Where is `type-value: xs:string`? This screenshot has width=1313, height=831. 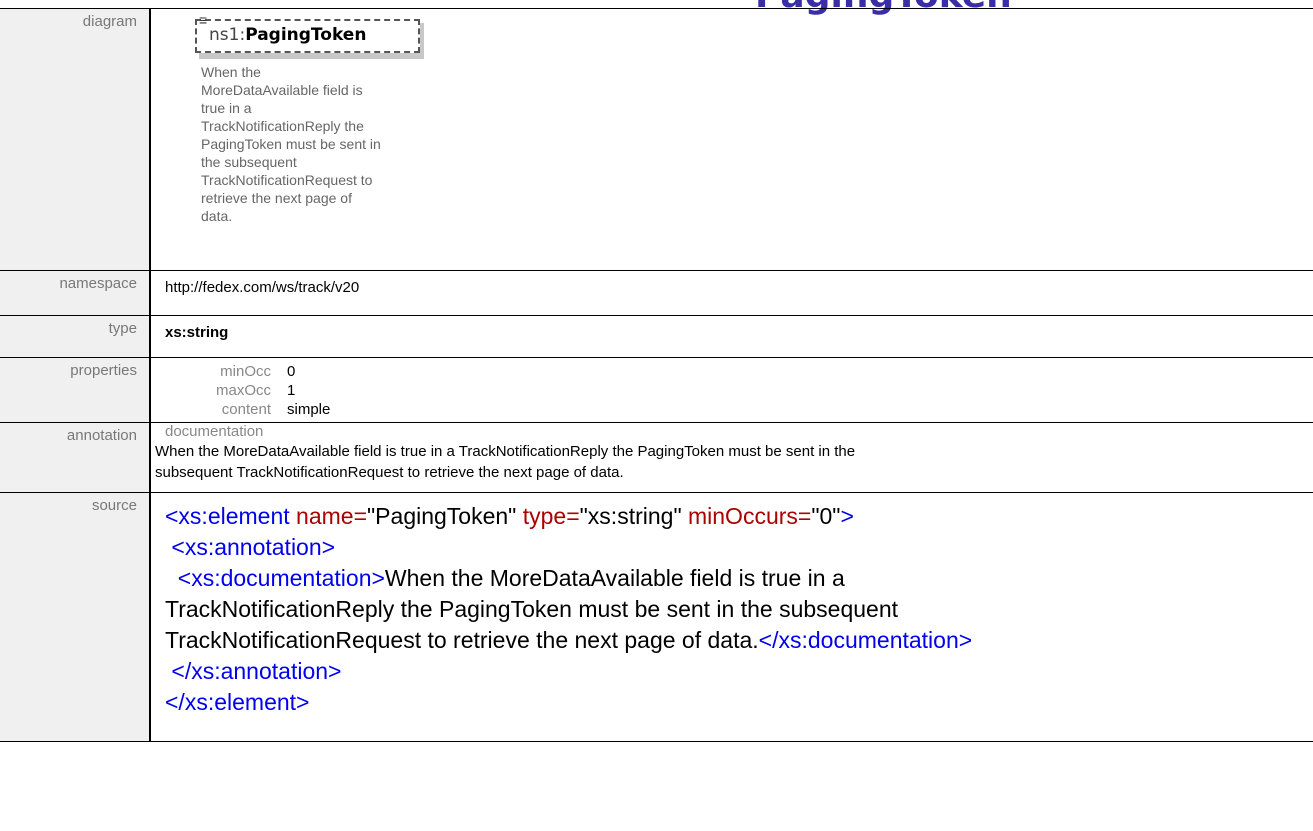 type-value: xs:string is located at coordinates (731, 336).